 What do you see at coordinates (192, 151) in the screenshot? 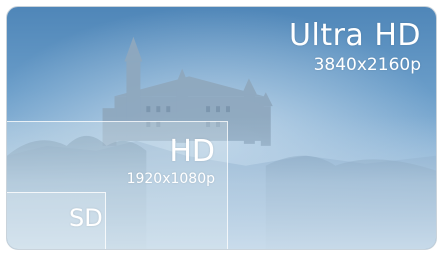
I see `hd-label: HD` at bounding box center [192, 151].